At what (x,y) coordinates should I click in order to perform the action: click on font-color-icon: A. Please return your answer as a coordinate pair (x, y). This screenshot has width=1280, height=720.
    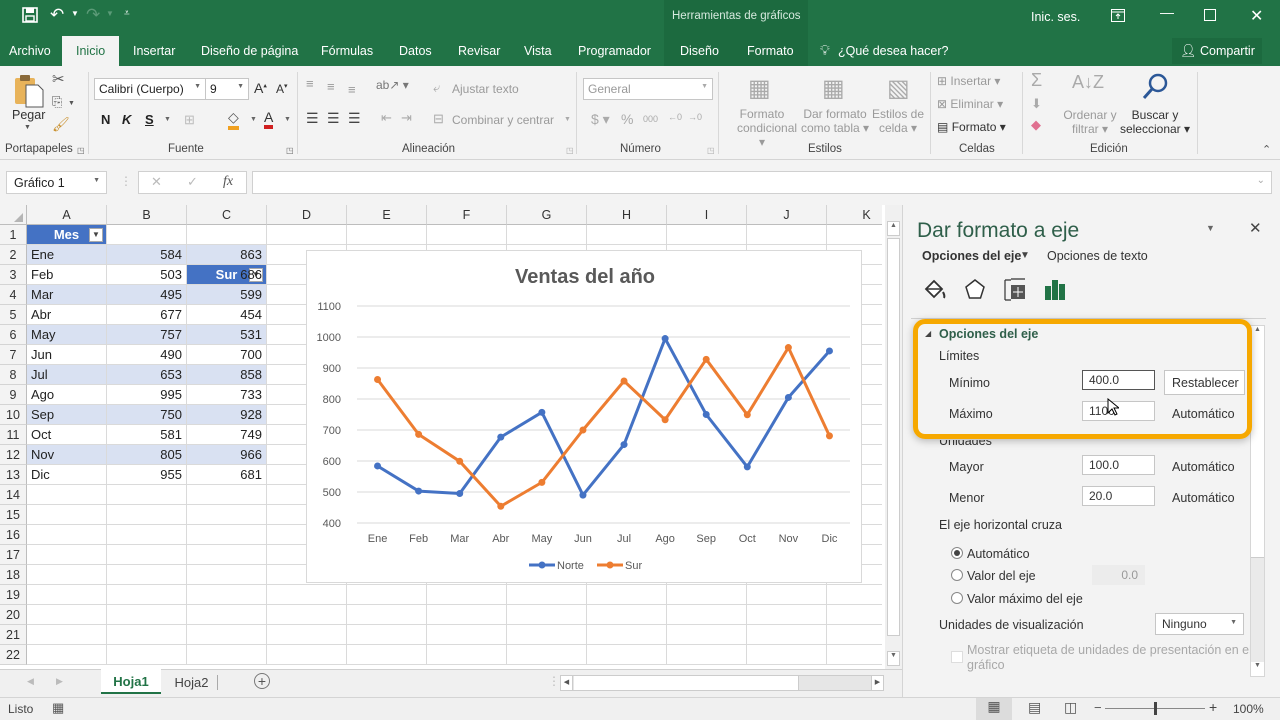
    Looking at the image, I should click on (269, 119).